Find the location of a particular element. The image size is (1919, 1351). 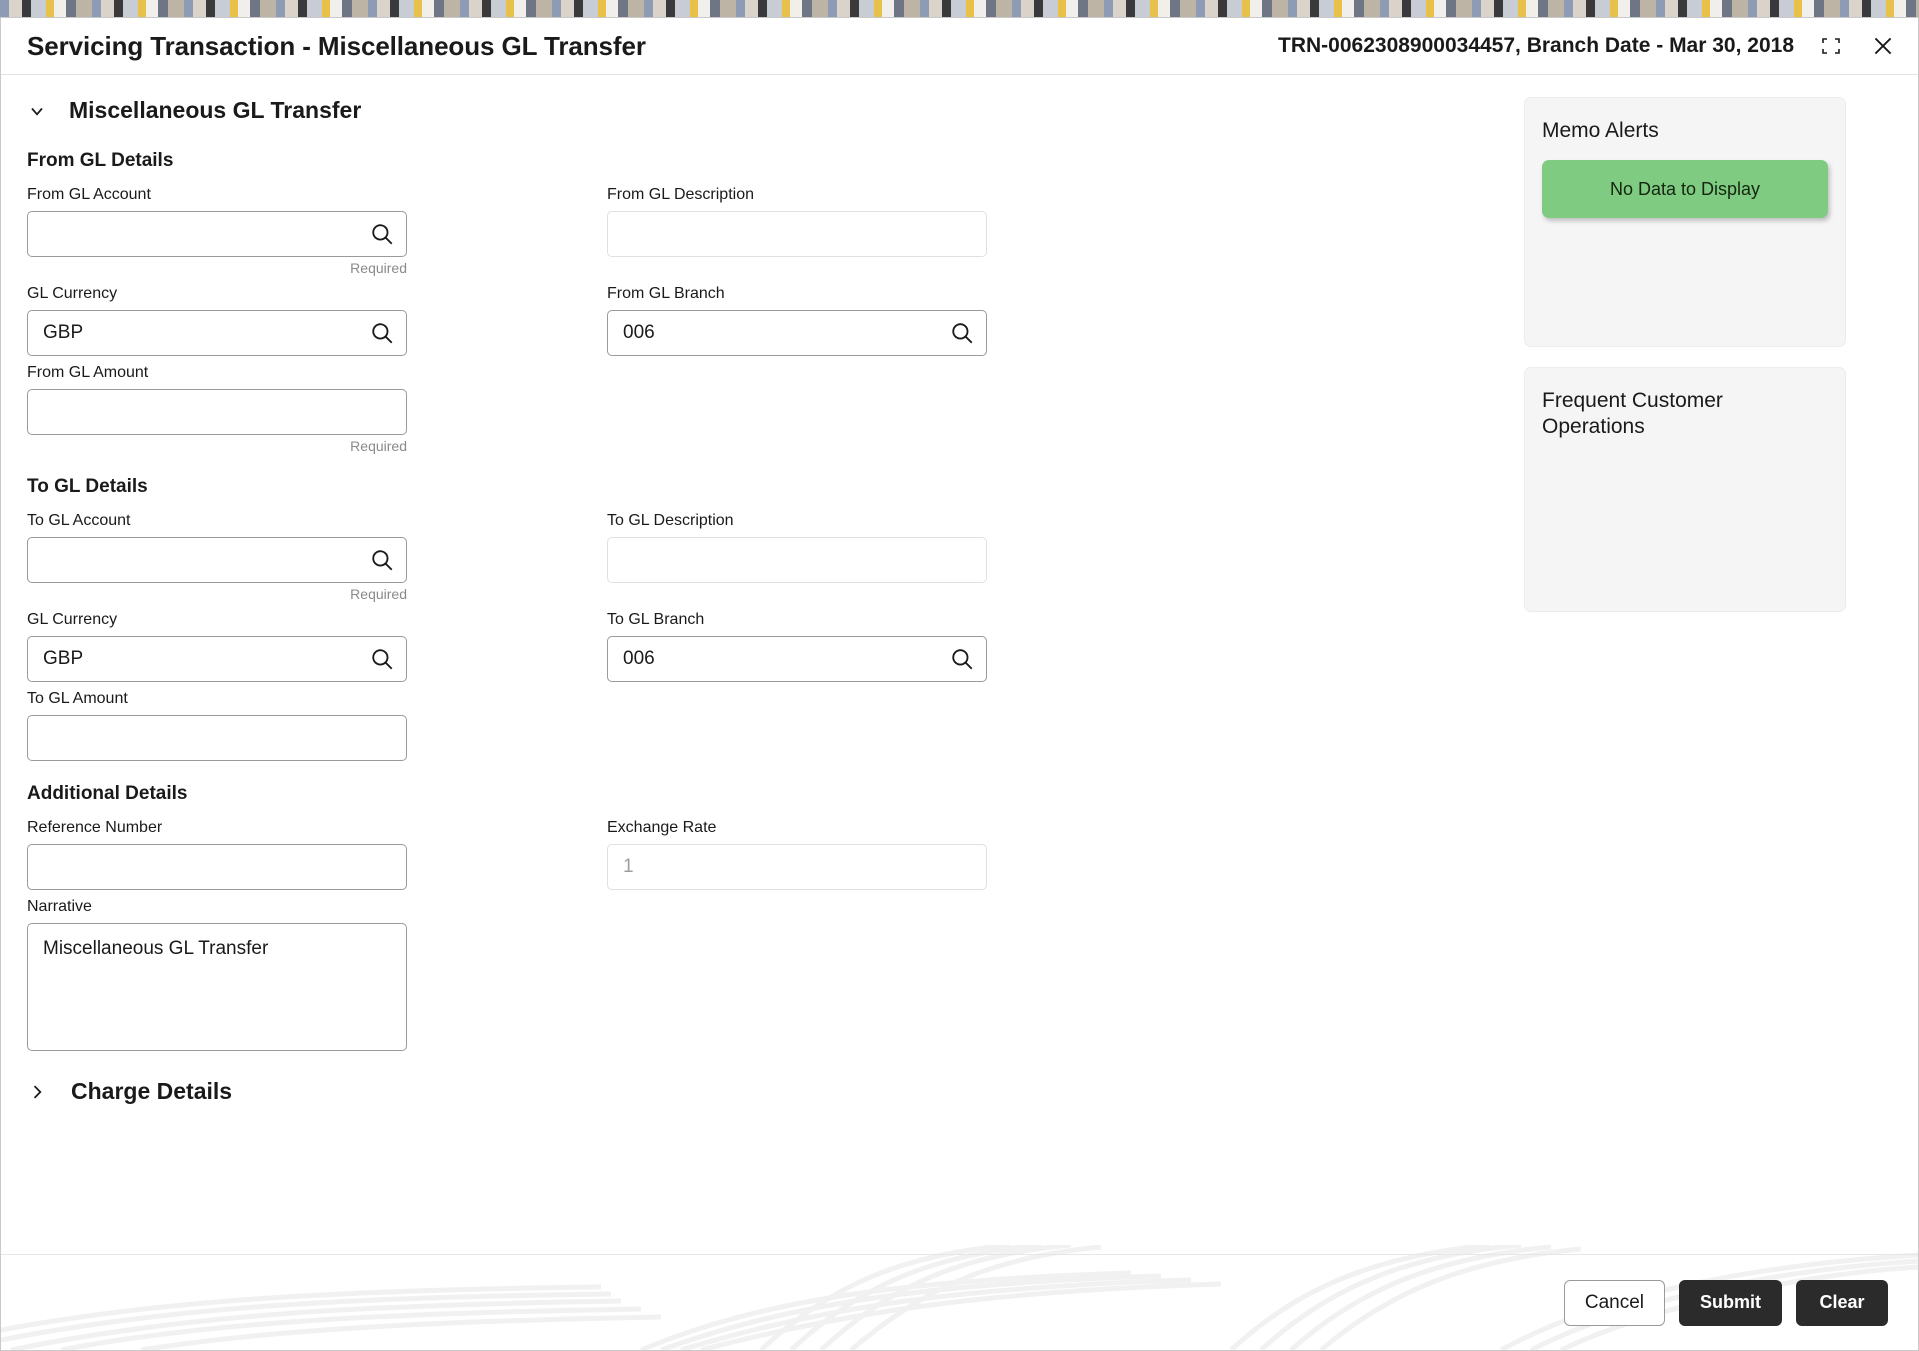

from-gl-branch-input is located at coordinates (797, 333).